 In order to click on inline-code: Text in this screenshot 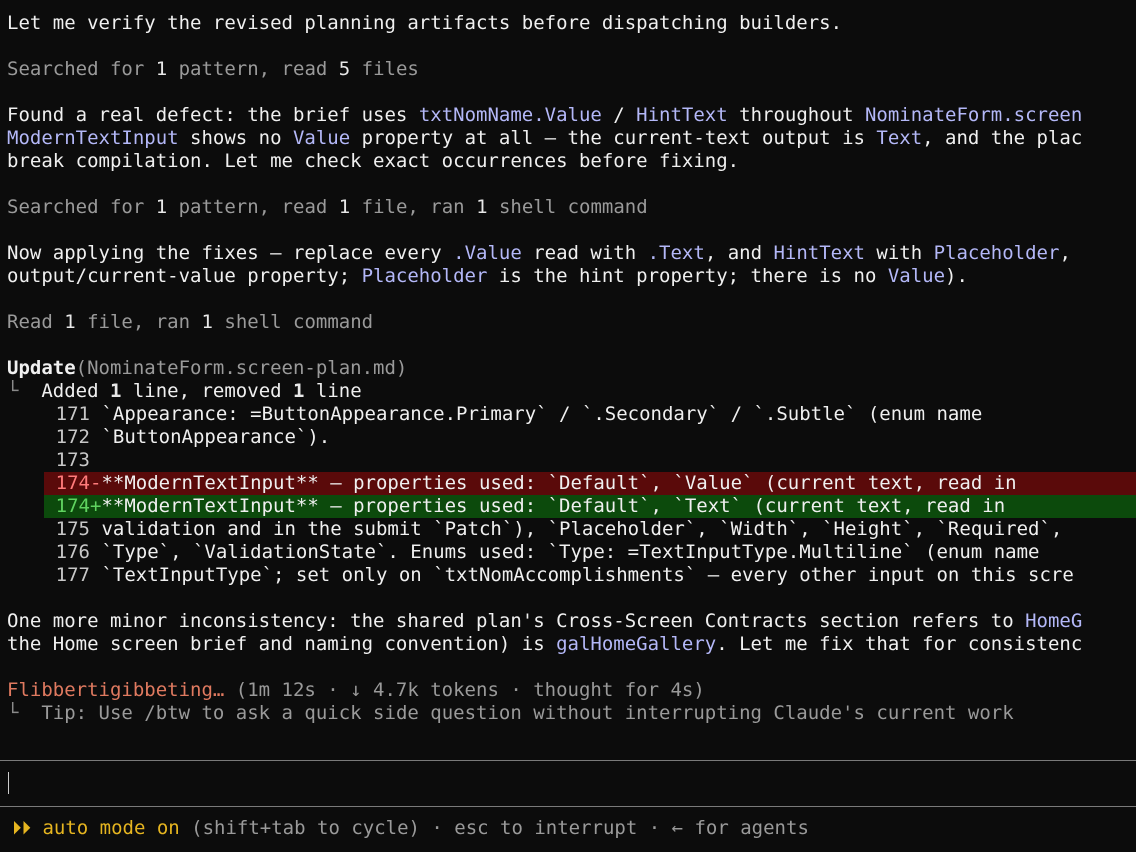, I will do `click(899, 138)`.